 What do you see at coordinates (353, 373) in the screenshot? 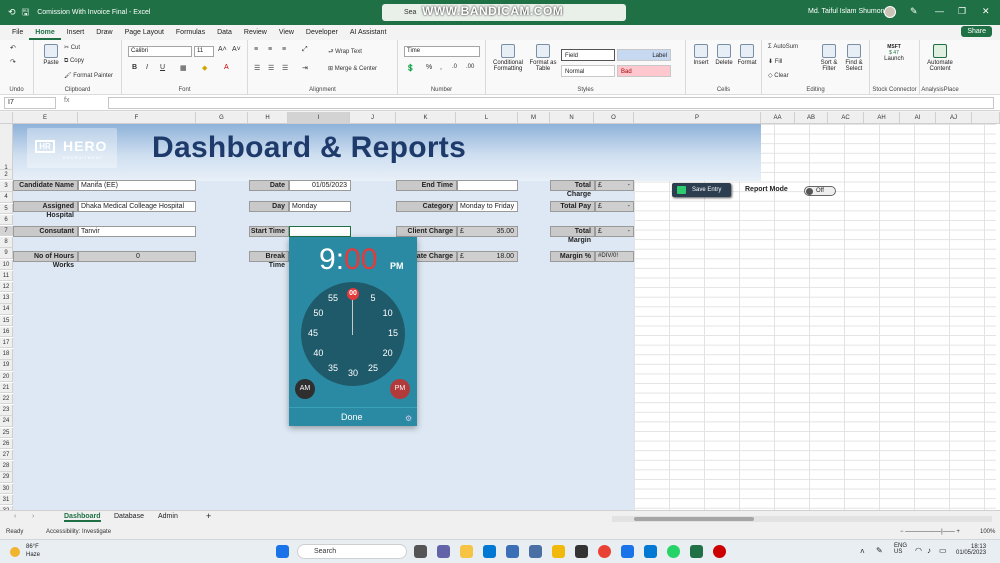
I see `clock-tick-30: 30` at bounding box center [353, 373].